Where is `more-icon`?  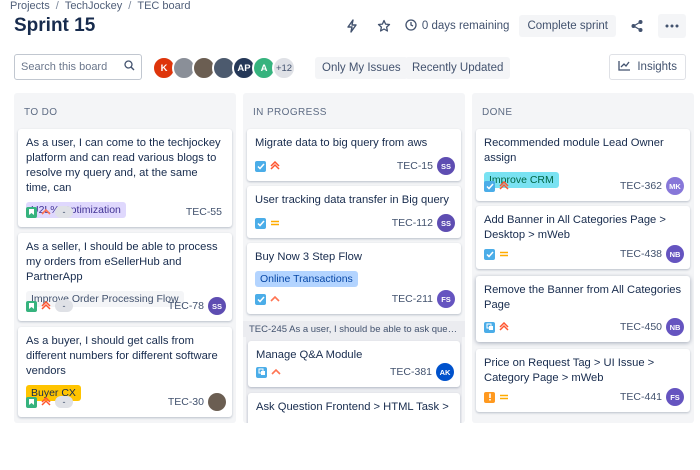
more-icon is located at coordinates (672, 26).